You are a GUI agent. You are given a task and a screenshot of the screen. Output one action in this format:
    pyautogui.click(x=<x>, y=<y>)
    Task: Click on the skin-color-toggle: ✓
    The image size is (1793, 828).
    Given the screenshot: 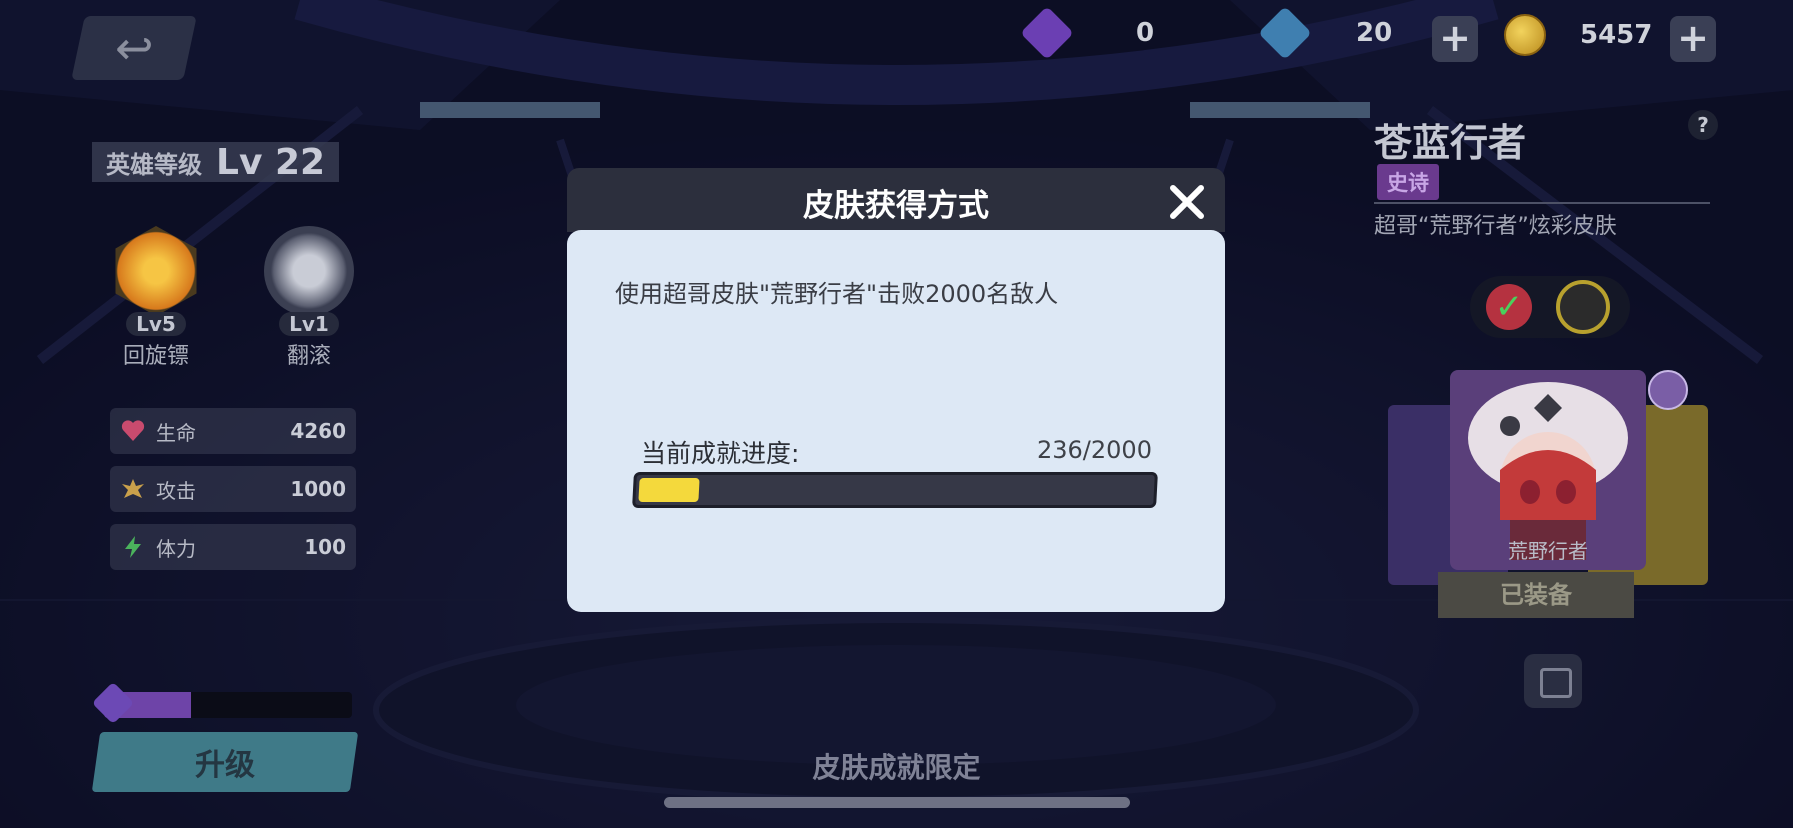 What is the action you would take?
    pyautogui.click(x=1550, y=307)
    